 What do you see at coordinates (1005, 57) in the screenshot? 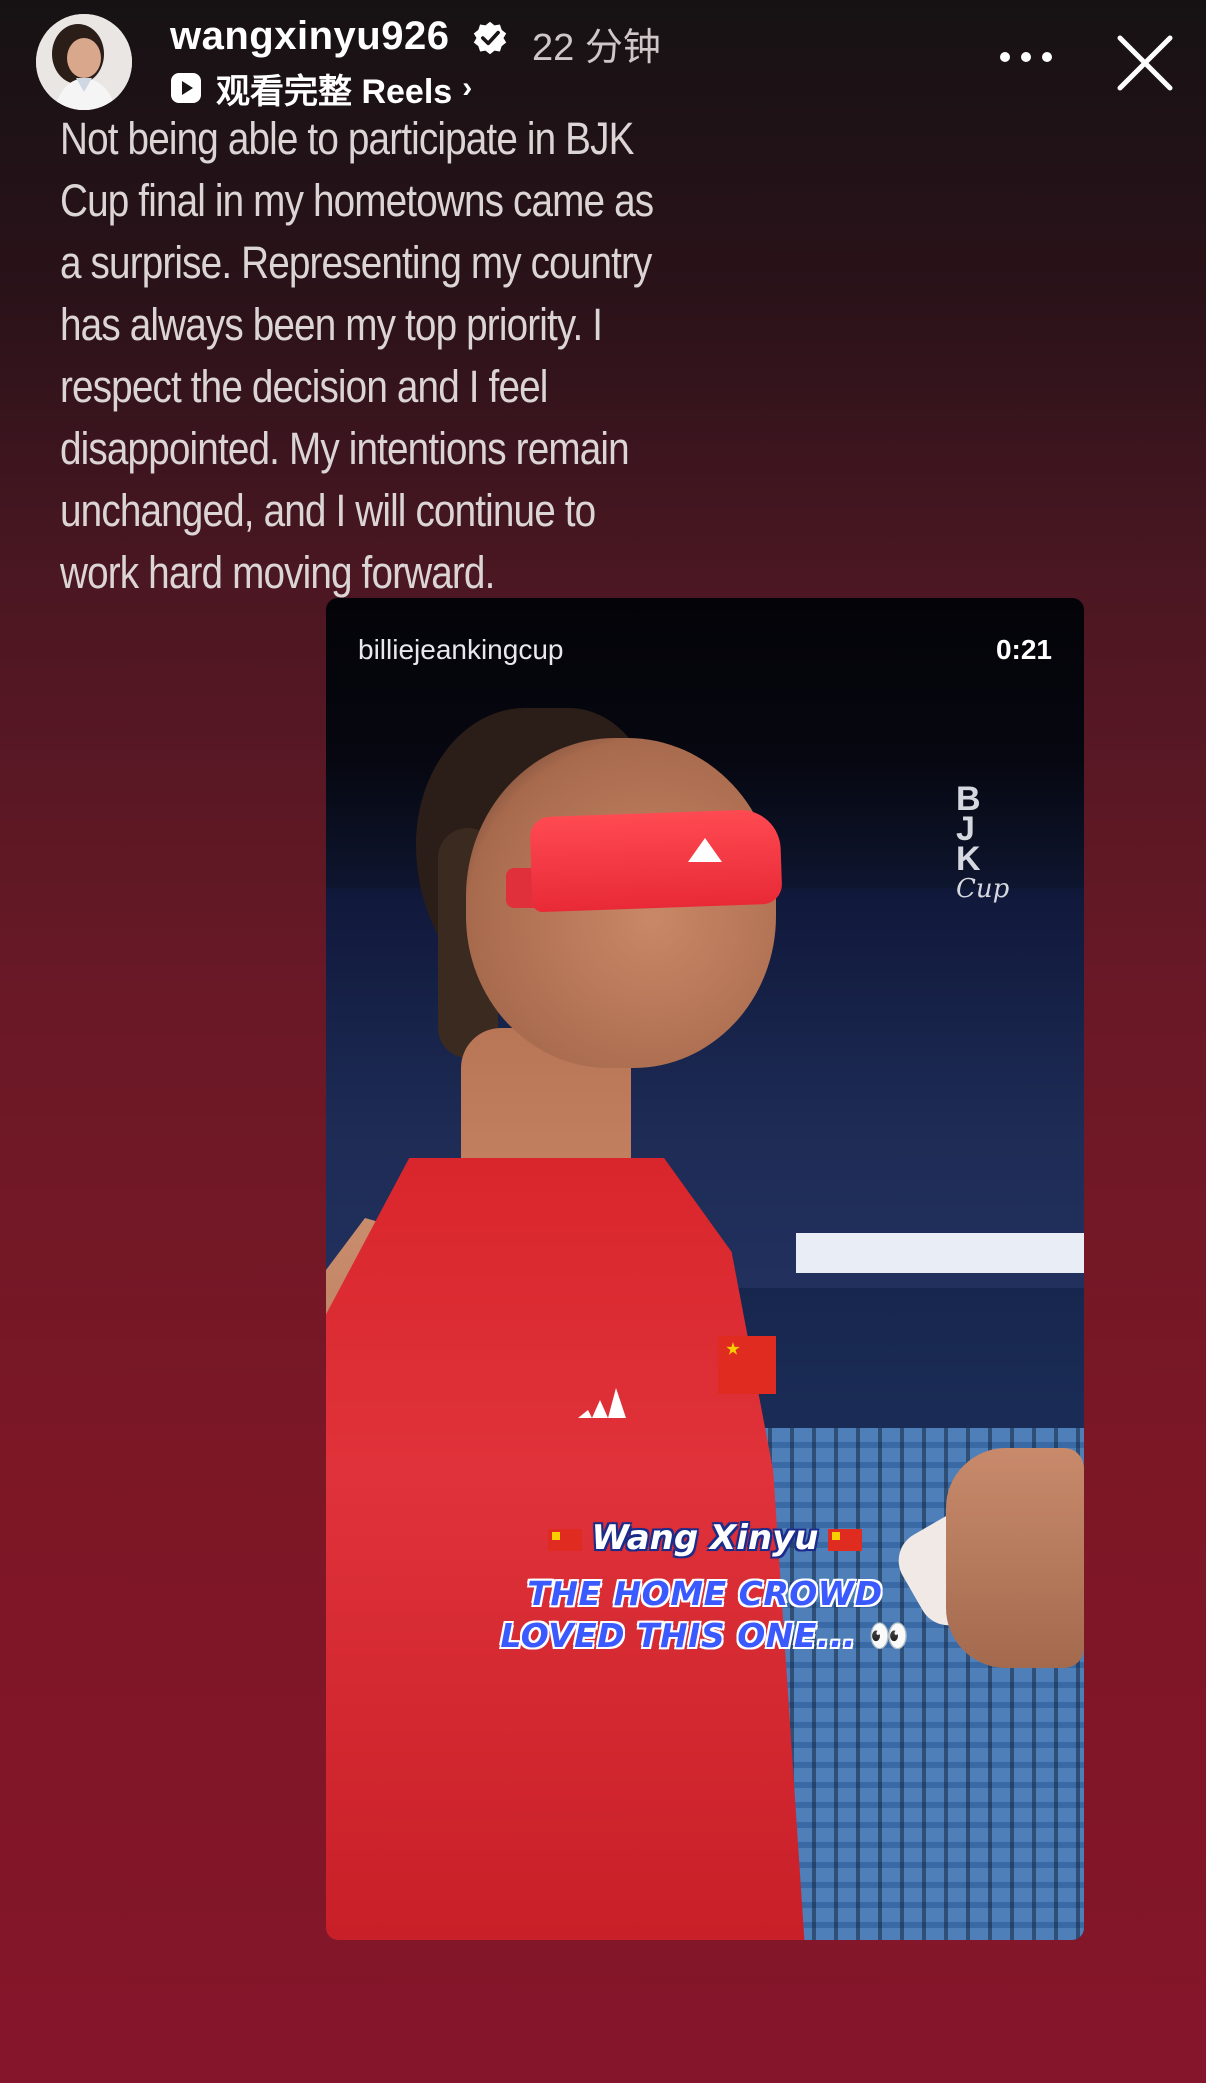
I see `more-icon` at bounding box center [1005, 57].